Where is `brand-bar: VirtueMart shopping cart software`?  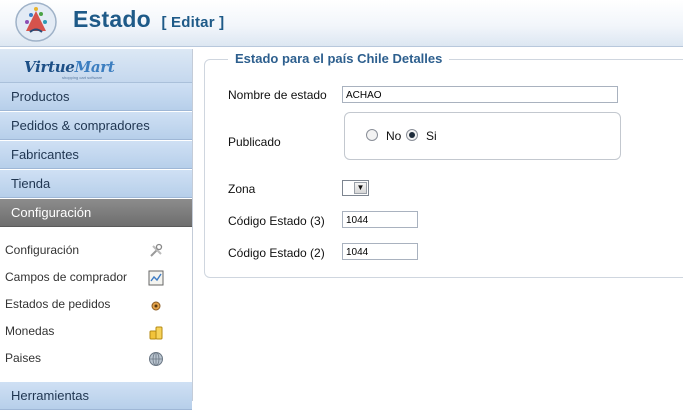 brand-bar: VirtueMart shopping cart software is located at coordinates (96, 66).